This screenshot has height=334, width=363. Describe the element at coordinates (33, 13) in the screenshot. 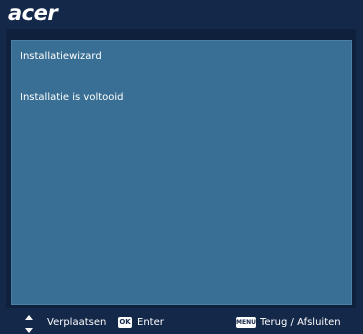

I see `acer-logo: acer` at that location.